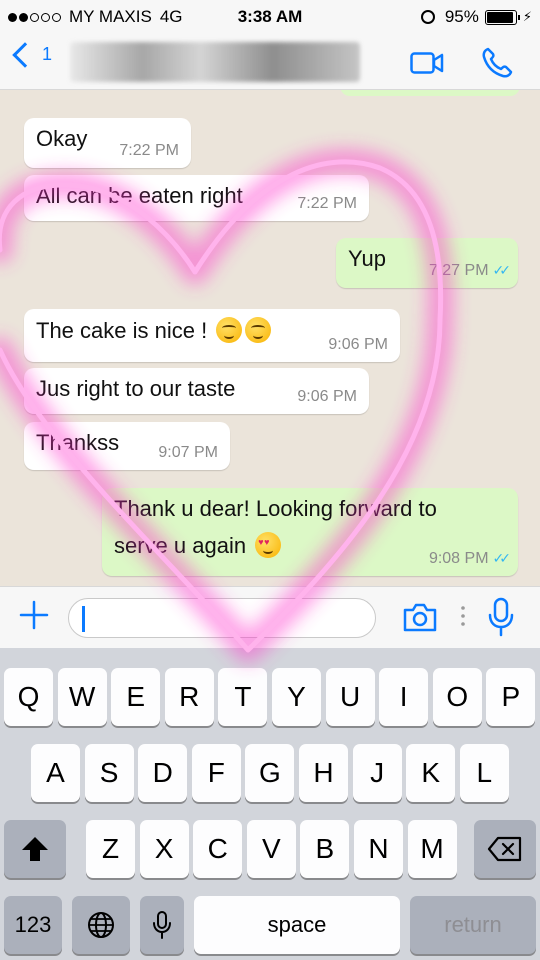 Image resolution: width=540 pixels, height=960 pixels. Describe the element at coordinates (270, 17) in the screenshot. I see `status-bar: MY MAXIS 4G 3:38 AM 95% ⚡` at that location.